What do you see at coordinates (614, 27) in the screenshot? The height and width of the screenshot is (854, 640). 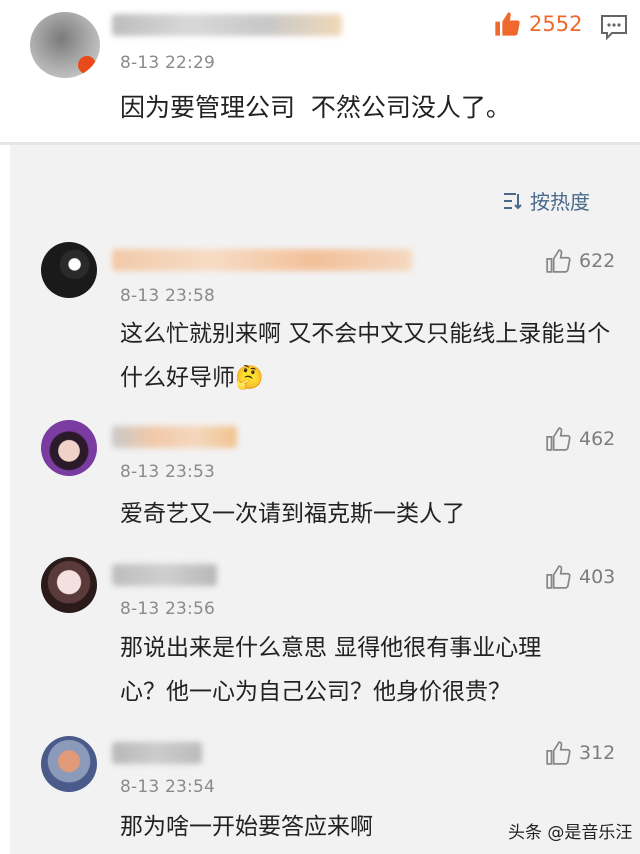 I see `comment-icon` at bounding box center [614, 27].